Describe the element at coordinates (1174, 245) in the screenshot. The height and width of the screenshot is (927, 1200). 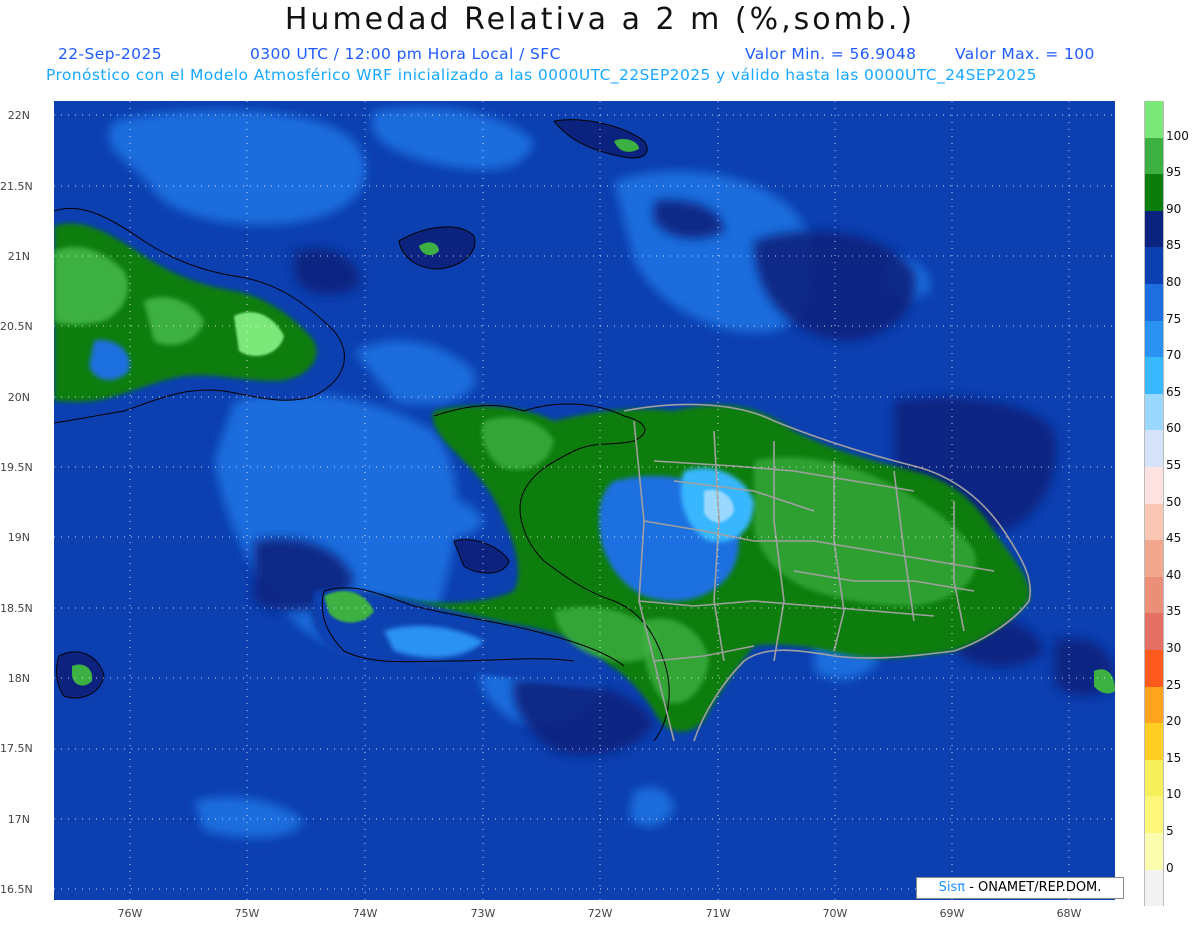
I see `colorbar-label: 85` at that location.